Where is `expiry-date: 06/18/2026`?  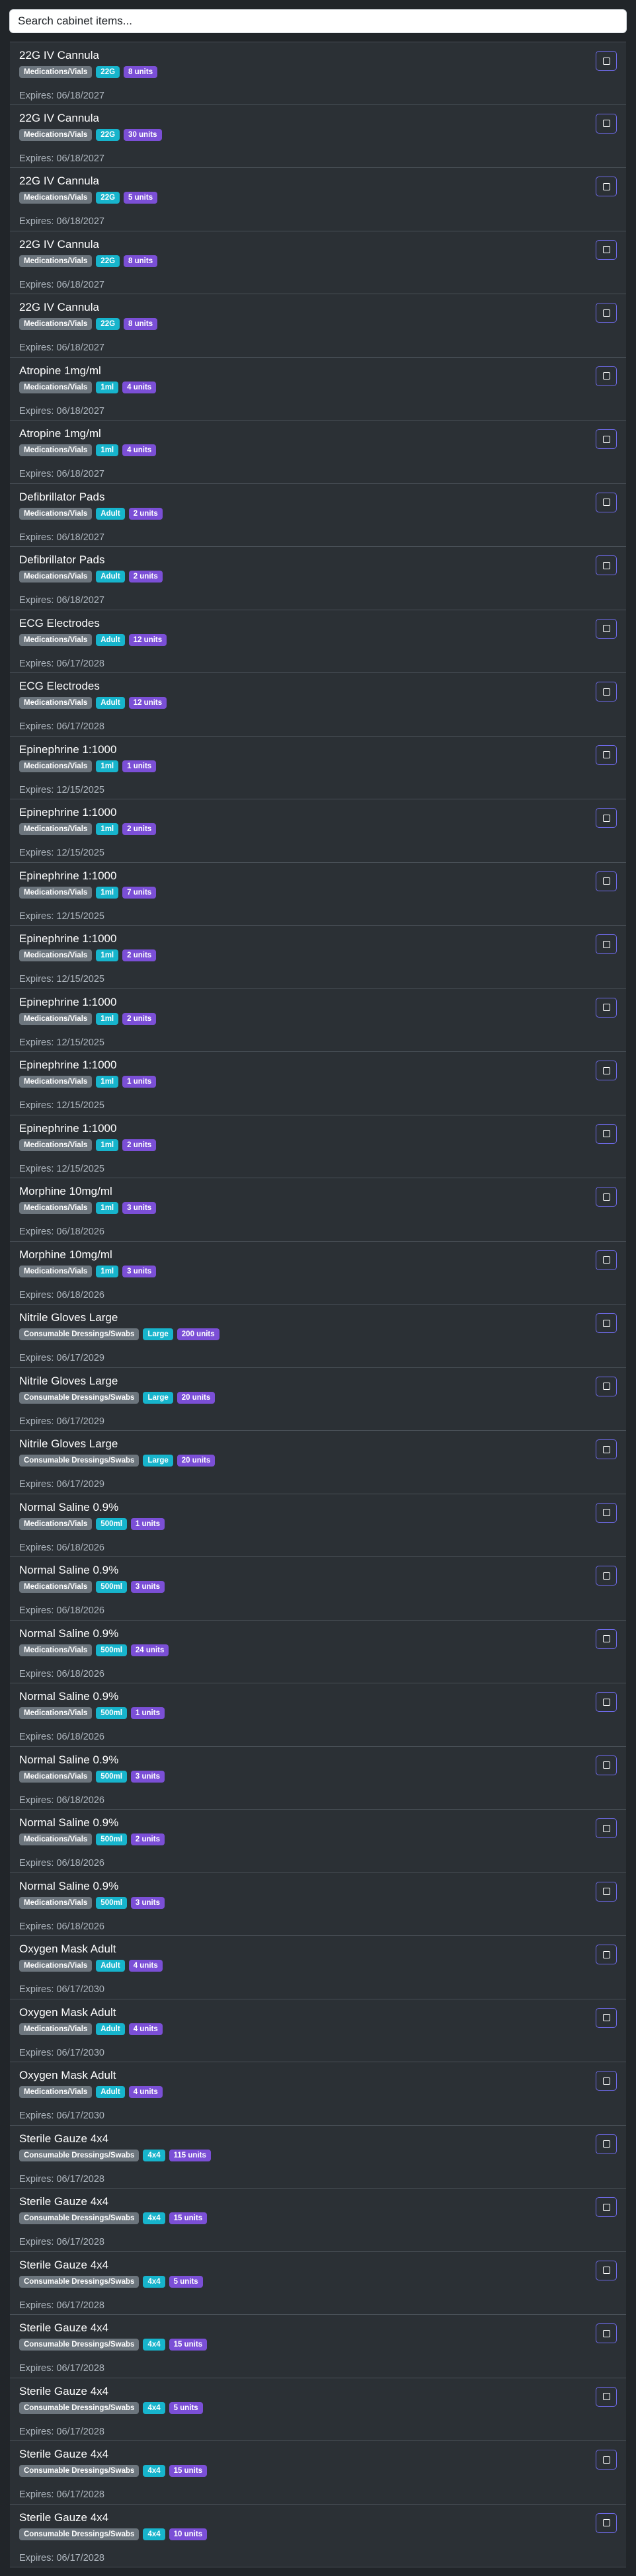
expiry-date: 06/18/2026 is located at coordinates (80, 1547).